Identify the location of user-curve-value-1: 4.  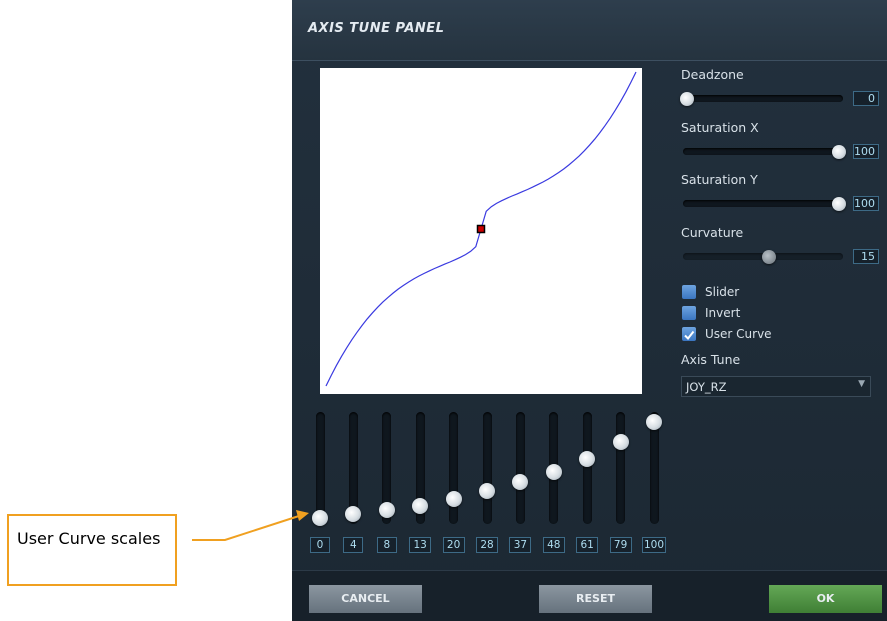
(353, 545).